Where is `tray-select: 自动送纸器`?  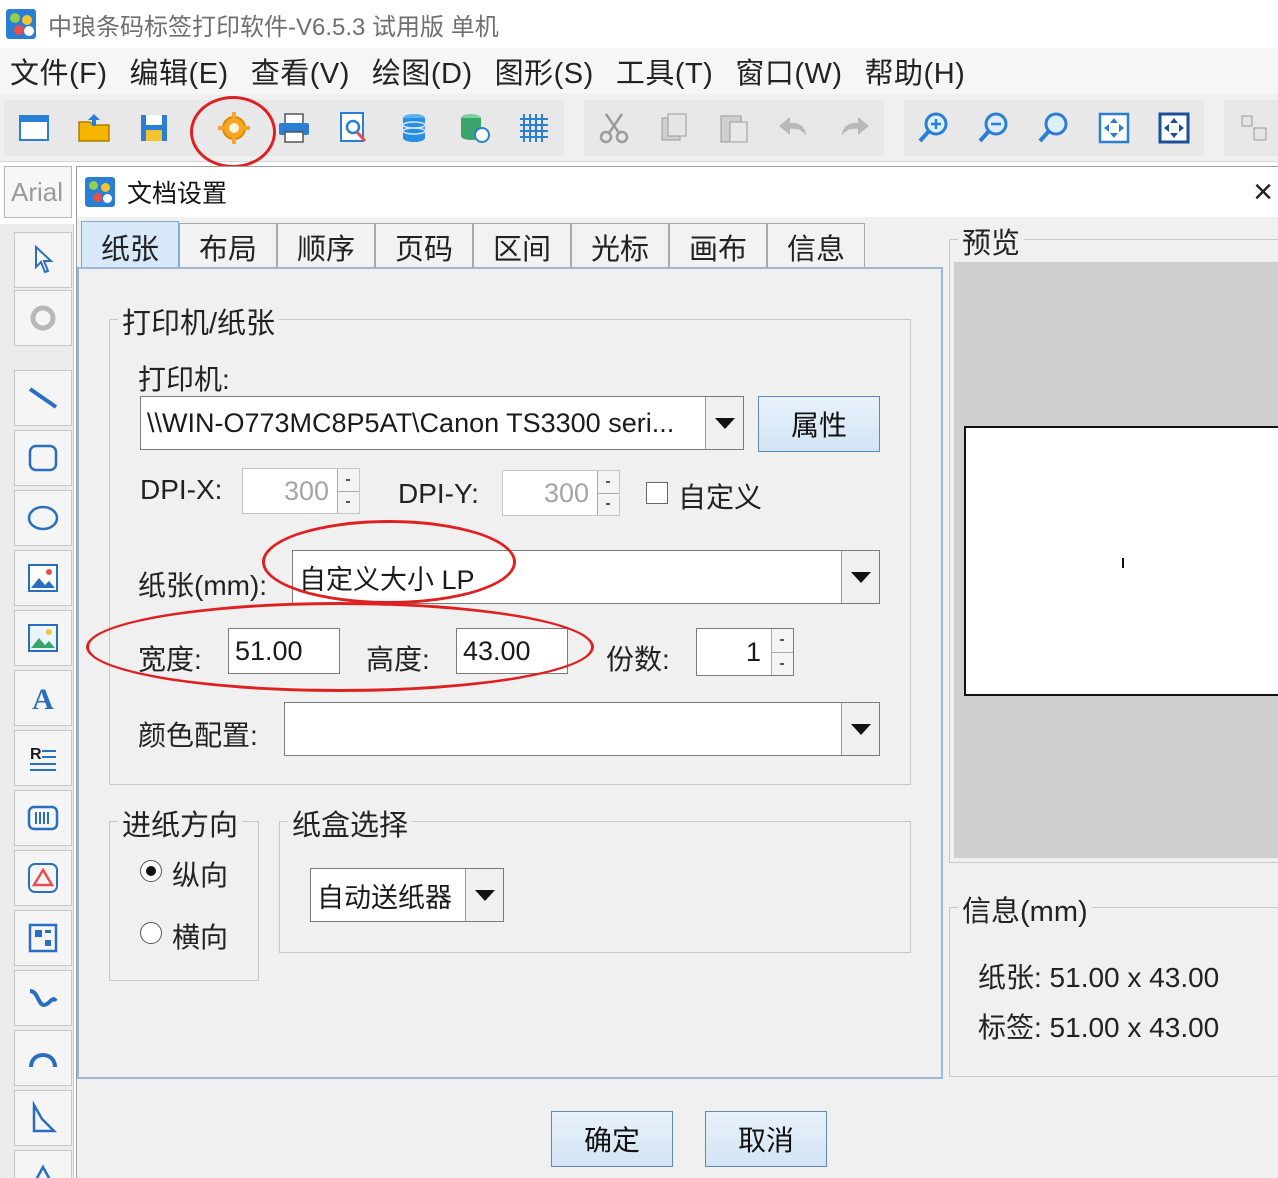 tray-select: 自动送纸器 is located at coordinates (407, 895).